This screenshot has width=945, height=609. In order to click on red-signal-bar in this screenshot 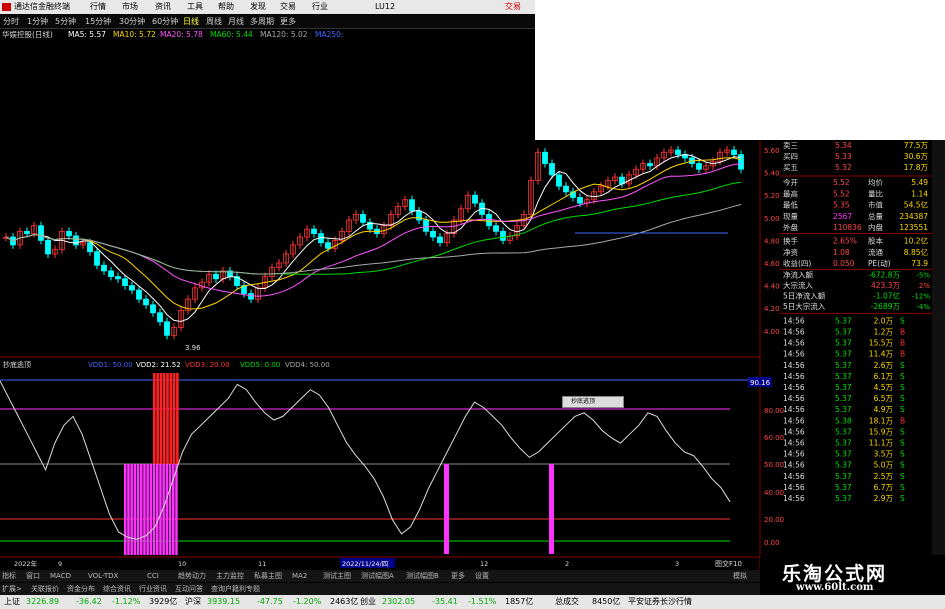, I will do `click(174, 418)`.